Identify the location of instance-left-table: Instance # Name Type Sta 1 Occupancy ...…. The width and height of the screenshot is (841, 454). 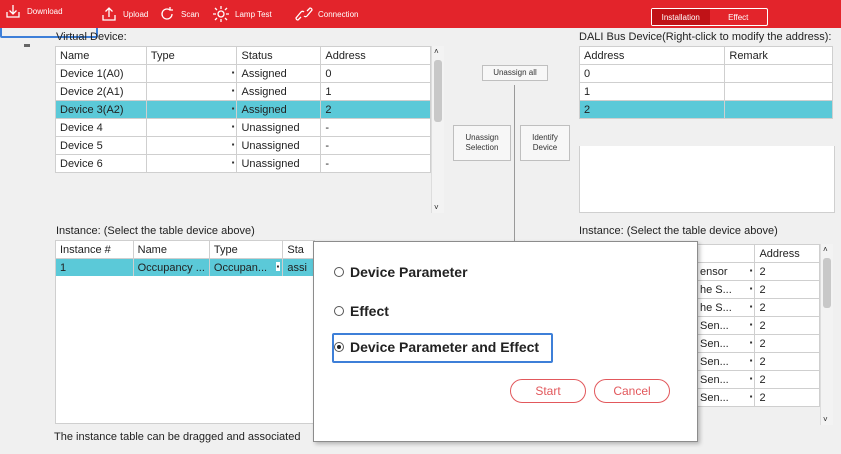
(185, 258).